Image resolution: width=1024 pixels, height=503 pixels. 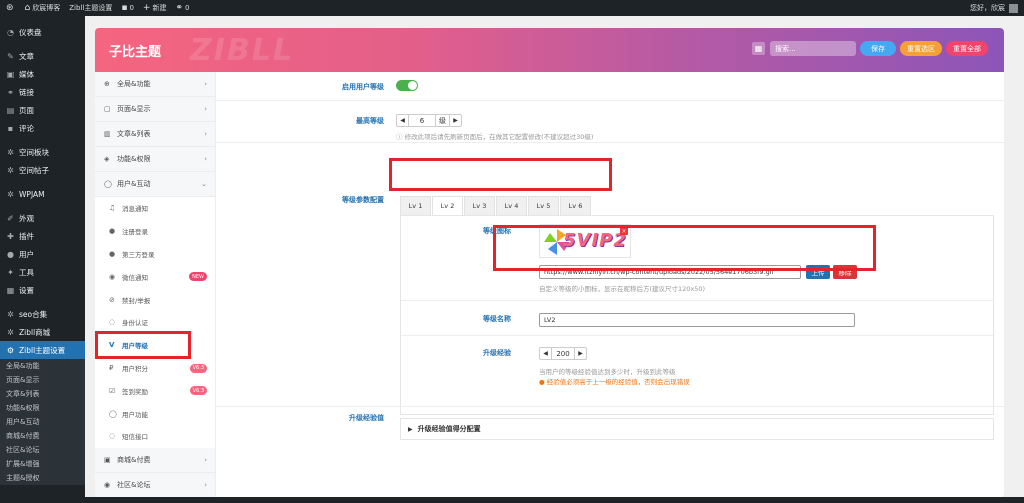 What do you see at coordinates (10, 314) in the screenshot?
I see `plugin-icon: ✲` at bounding box center [10, 314].